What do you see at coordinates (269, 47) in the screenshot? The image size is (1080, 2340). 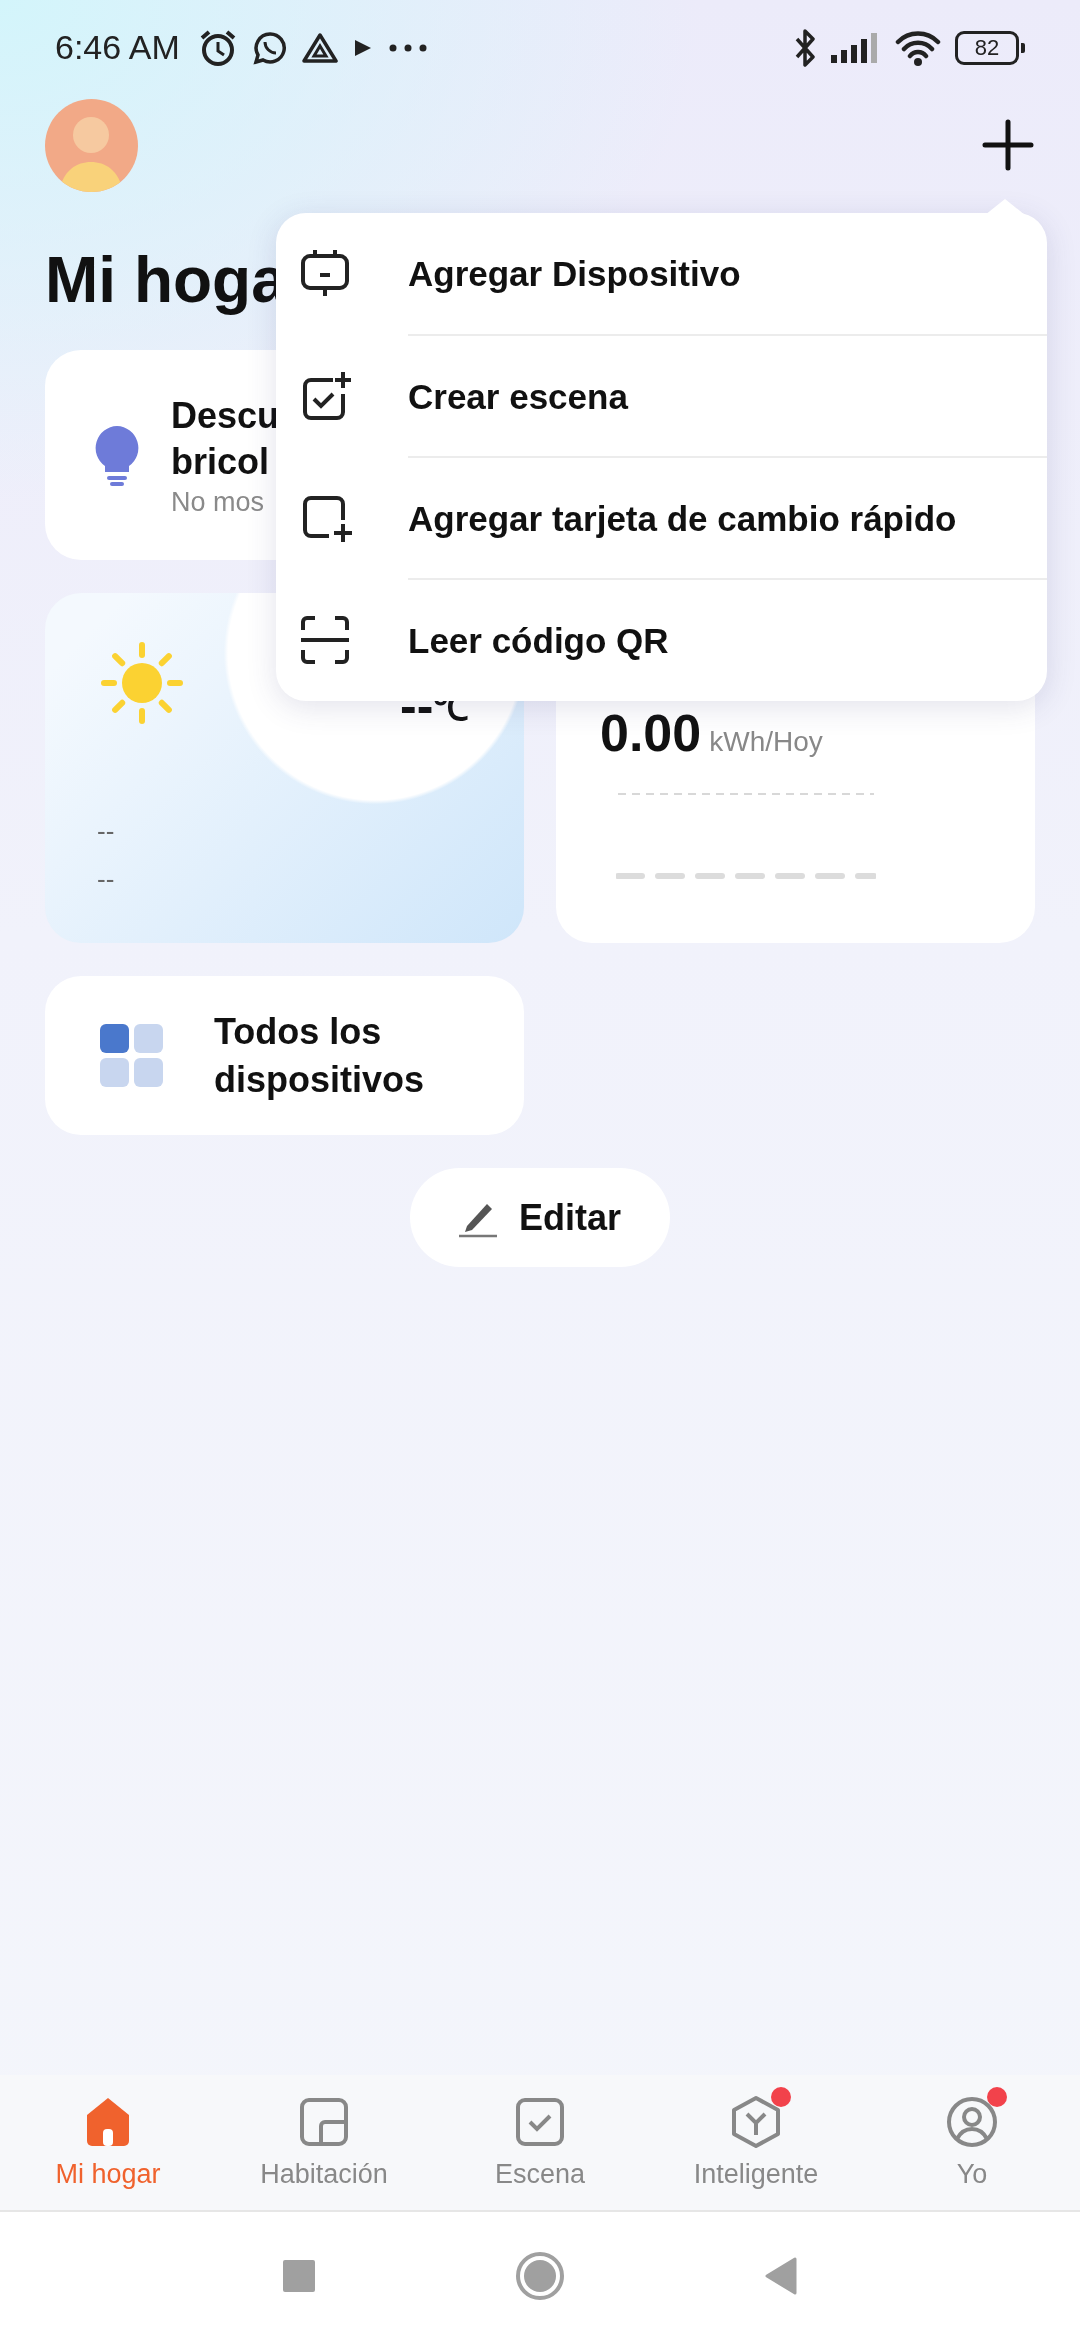 I see `chat-bubble-icon` at bounding box center [269, 47].